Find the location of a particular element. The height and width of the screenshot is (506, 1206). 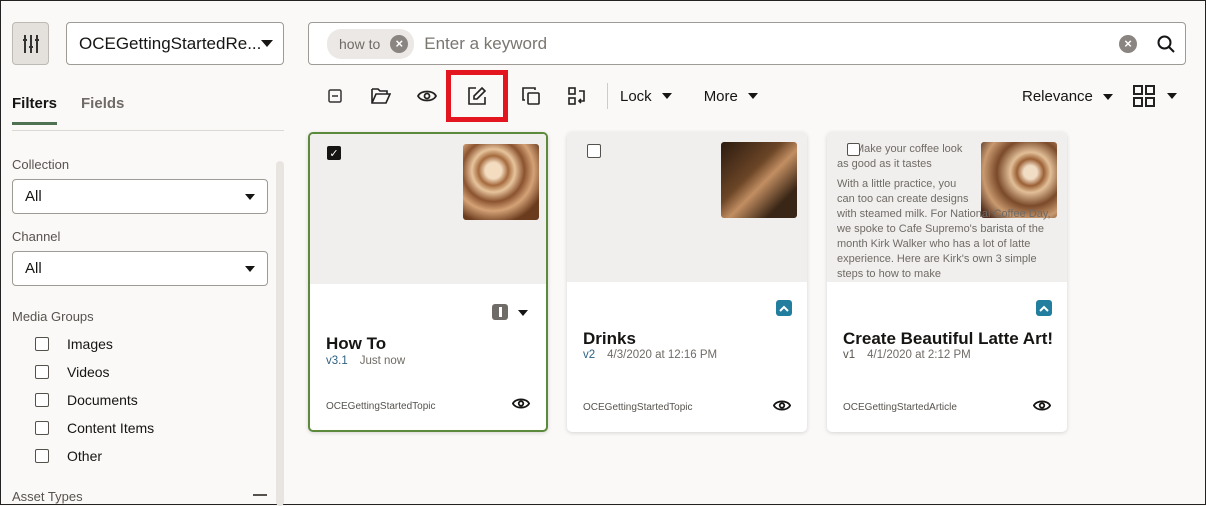

version: v1 is located at coordinates (849, 355).